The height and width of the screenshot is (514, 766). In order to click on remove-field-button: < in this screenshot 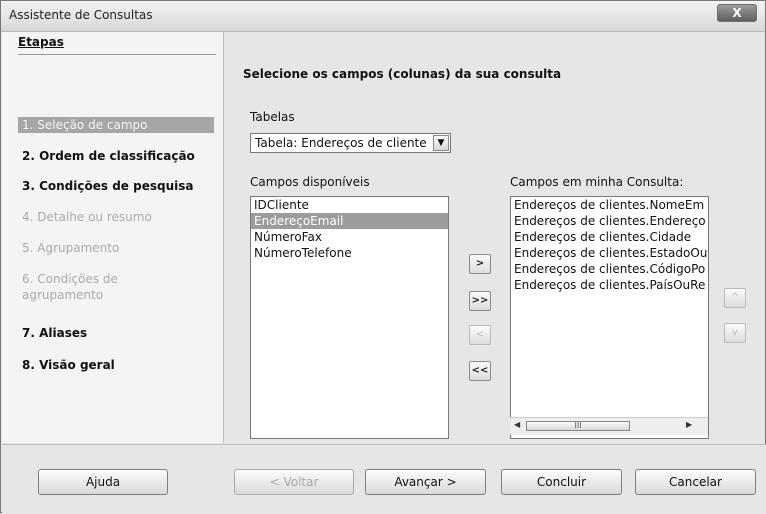, I will do `click(480, 335)`.